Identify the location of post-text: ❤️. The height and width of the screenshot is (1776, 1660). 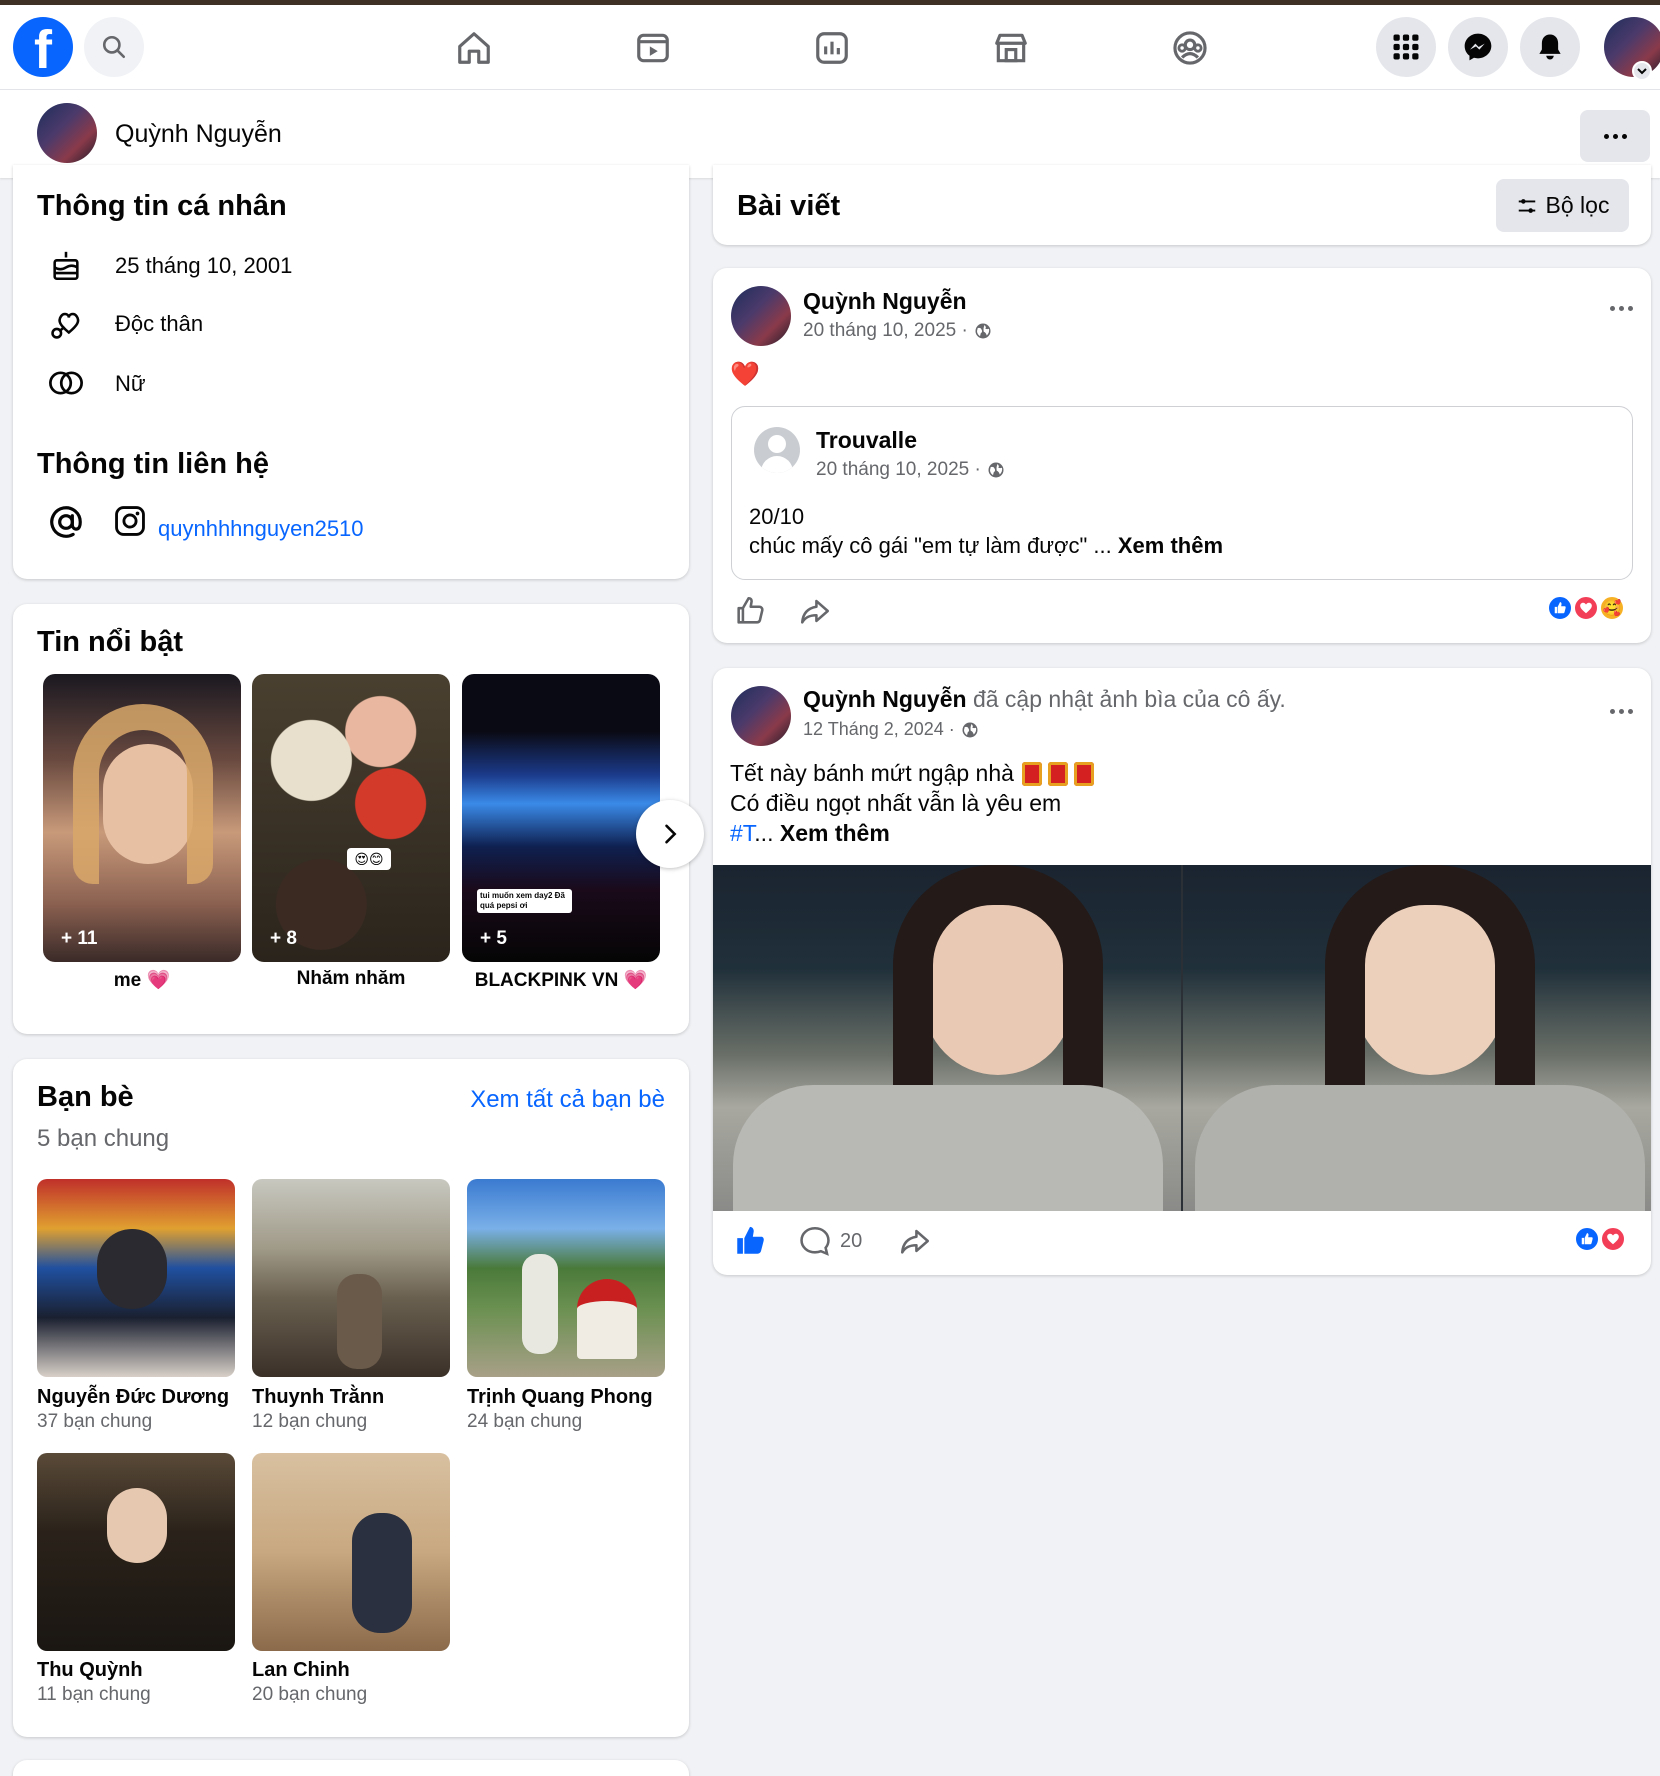
(745, 374).